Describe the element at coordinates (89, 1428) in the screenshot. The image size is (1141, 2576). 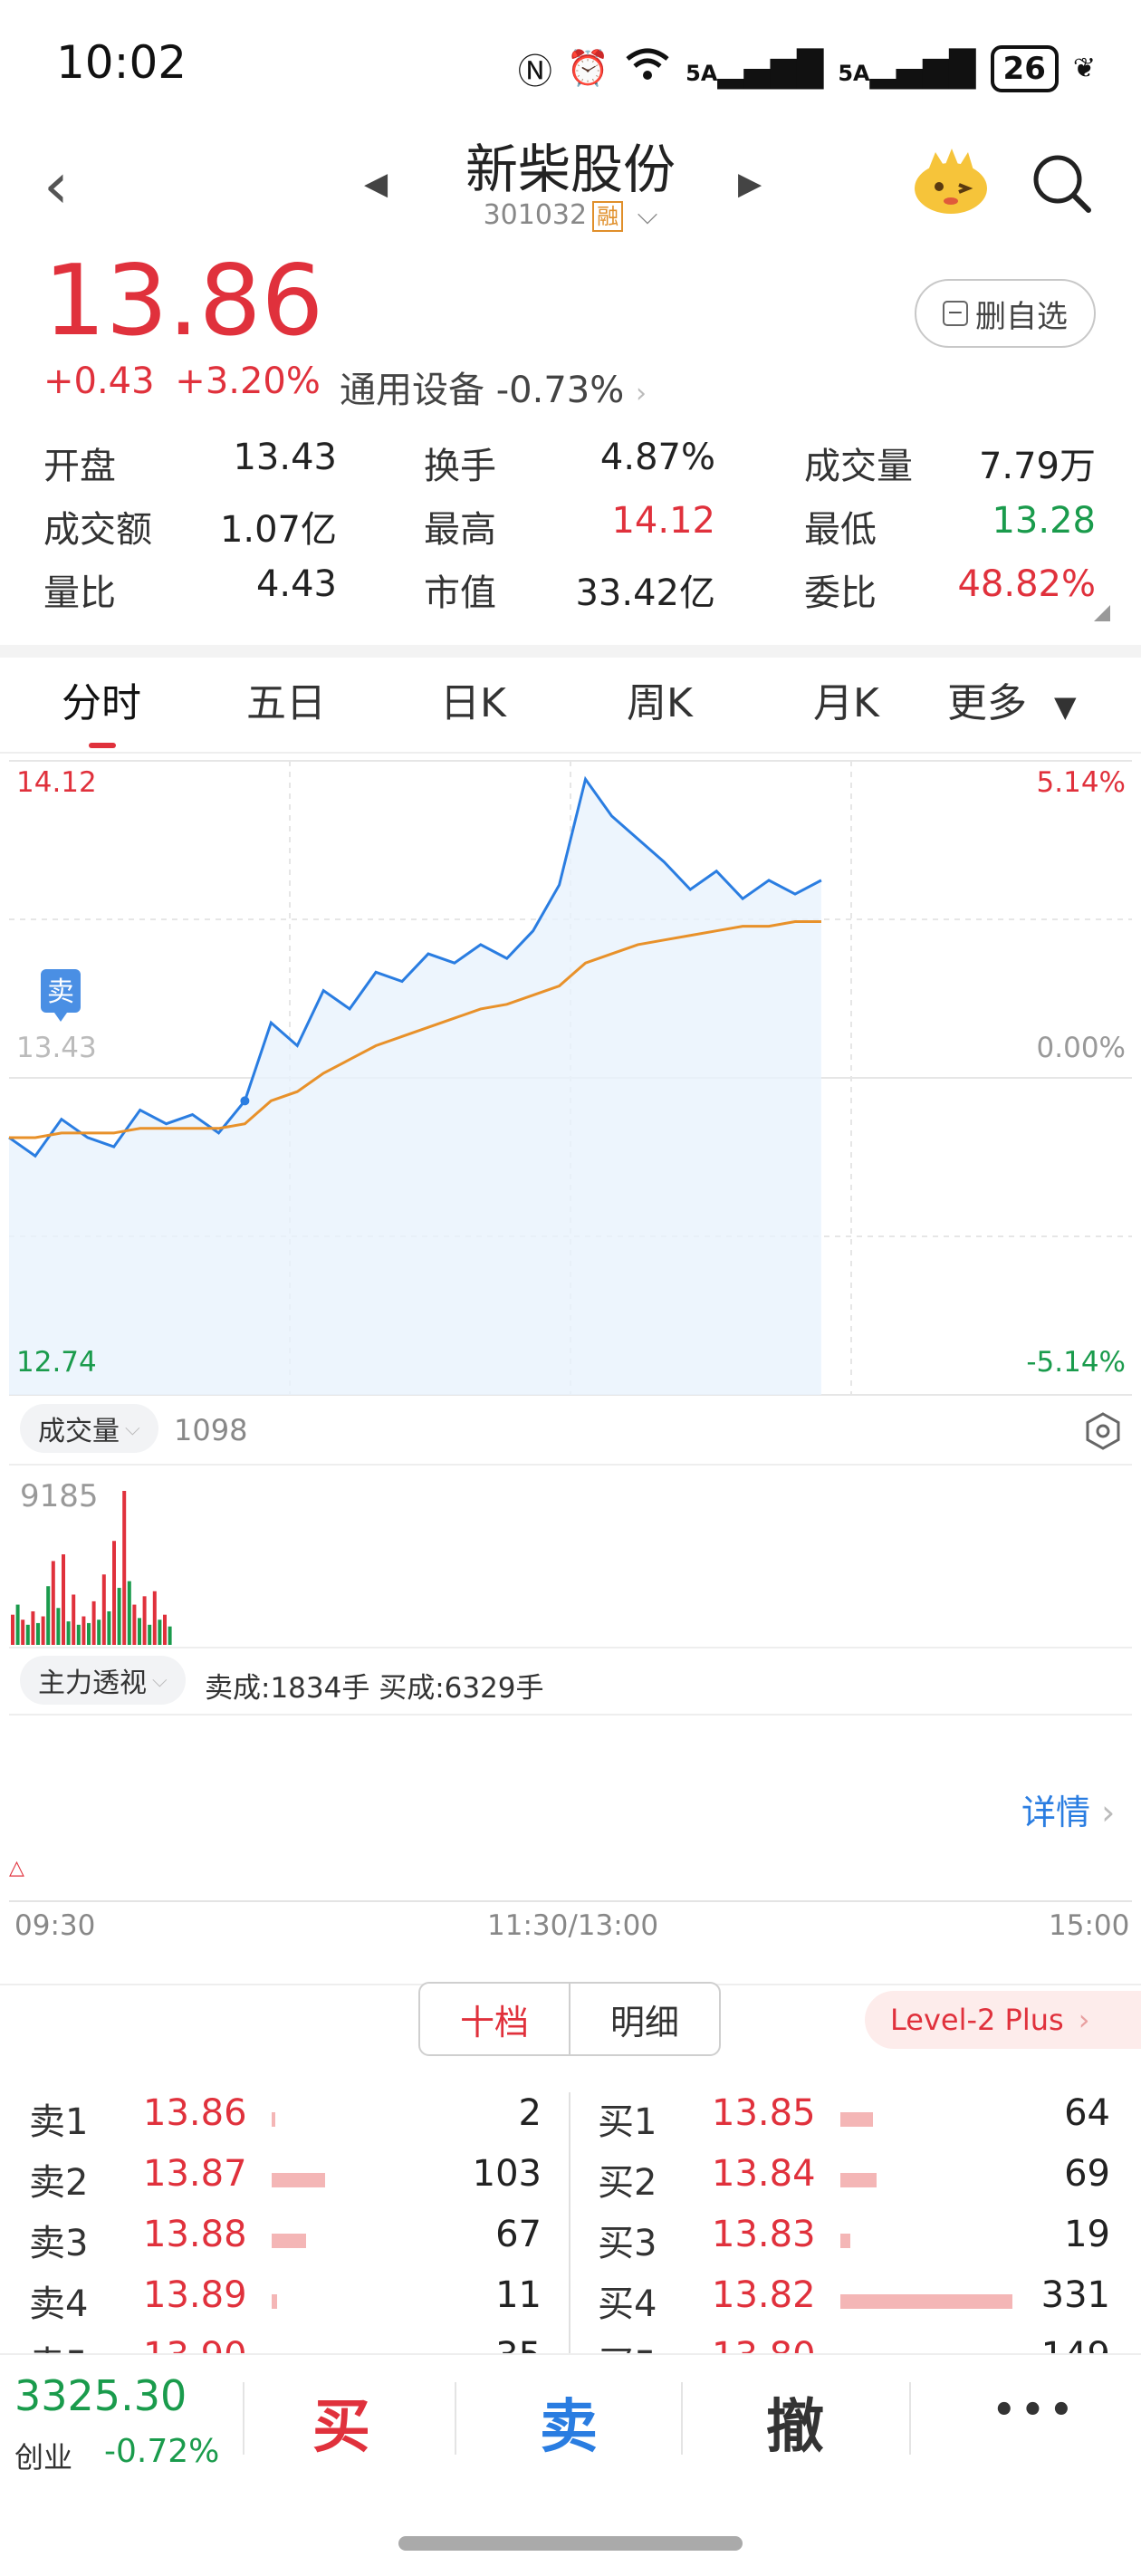
I see `volume-selector: 成交量 ⌵` at that location.